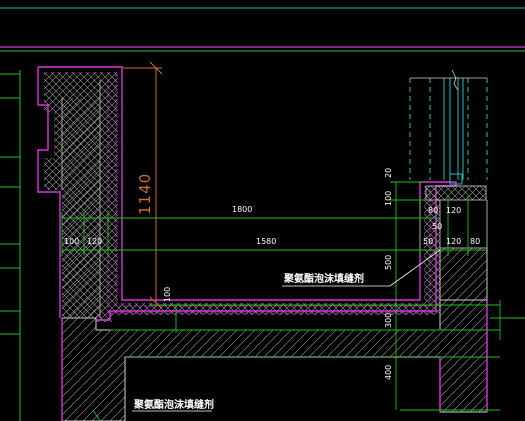  What do you see at coordinates (388, 320) in the screenshot?
I see `dimension-300: 300` at bounding box center [388, 320].